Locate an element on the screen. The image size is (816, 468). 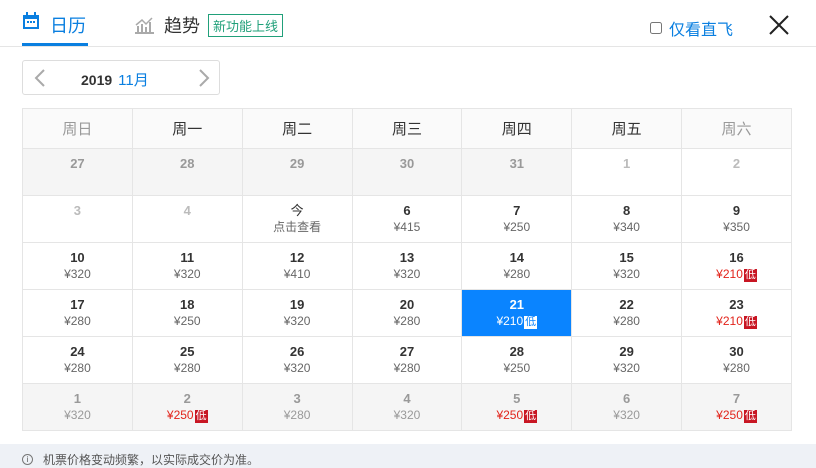
calendar-day: 25 ¥280 is located at coordinates (187, 360).